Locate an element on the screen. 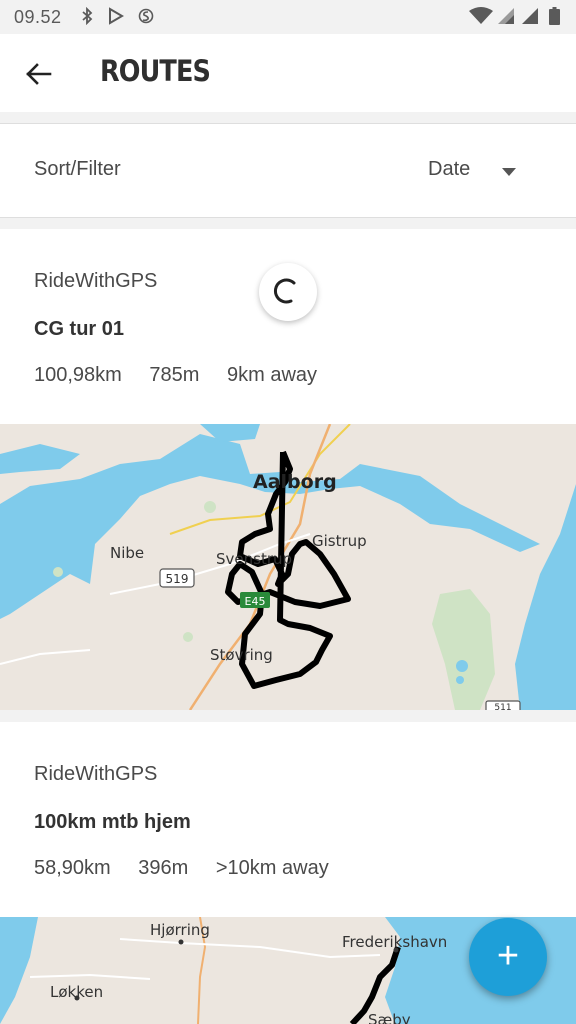 This screenshot has height=1024, width=576. back-button is located at coordinates (38, 74).